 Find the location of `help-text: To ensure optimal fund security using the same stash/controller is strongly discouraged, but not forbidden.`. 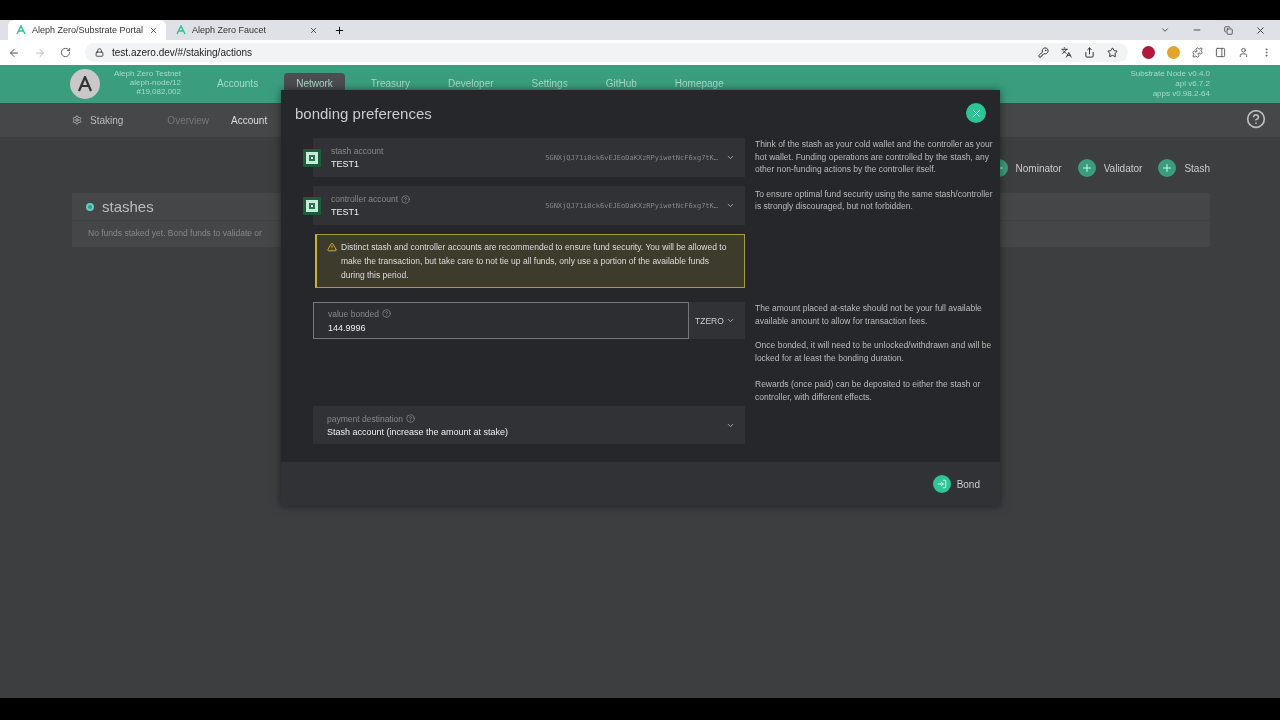

help-text: To ensure optimal fund security using the same stash/controller is strongly discouraged, but not forbidden. is located at coordinates (874, 200).